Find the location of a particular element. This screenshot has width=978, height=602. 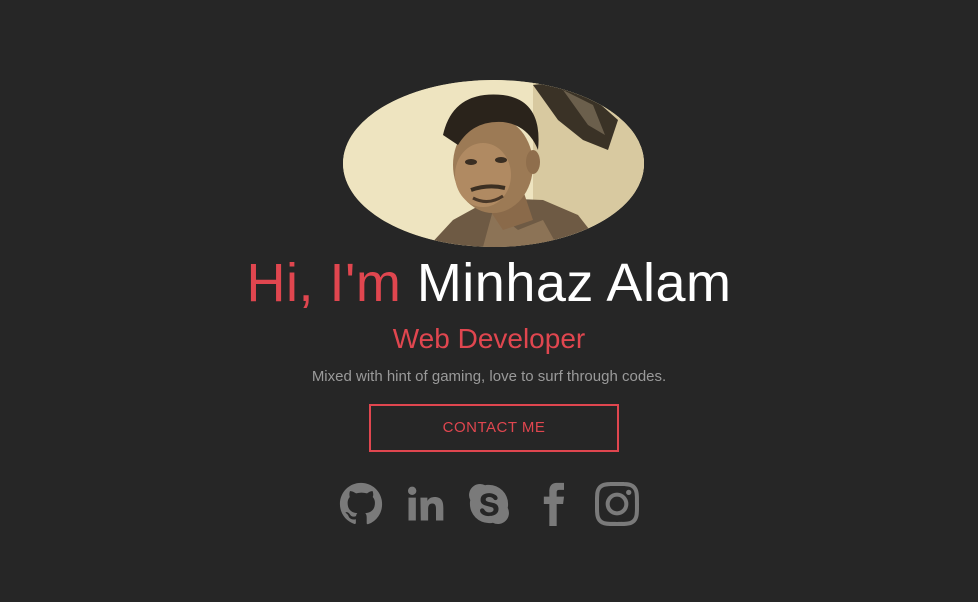

skype-link is located at coordinates (489, 506).